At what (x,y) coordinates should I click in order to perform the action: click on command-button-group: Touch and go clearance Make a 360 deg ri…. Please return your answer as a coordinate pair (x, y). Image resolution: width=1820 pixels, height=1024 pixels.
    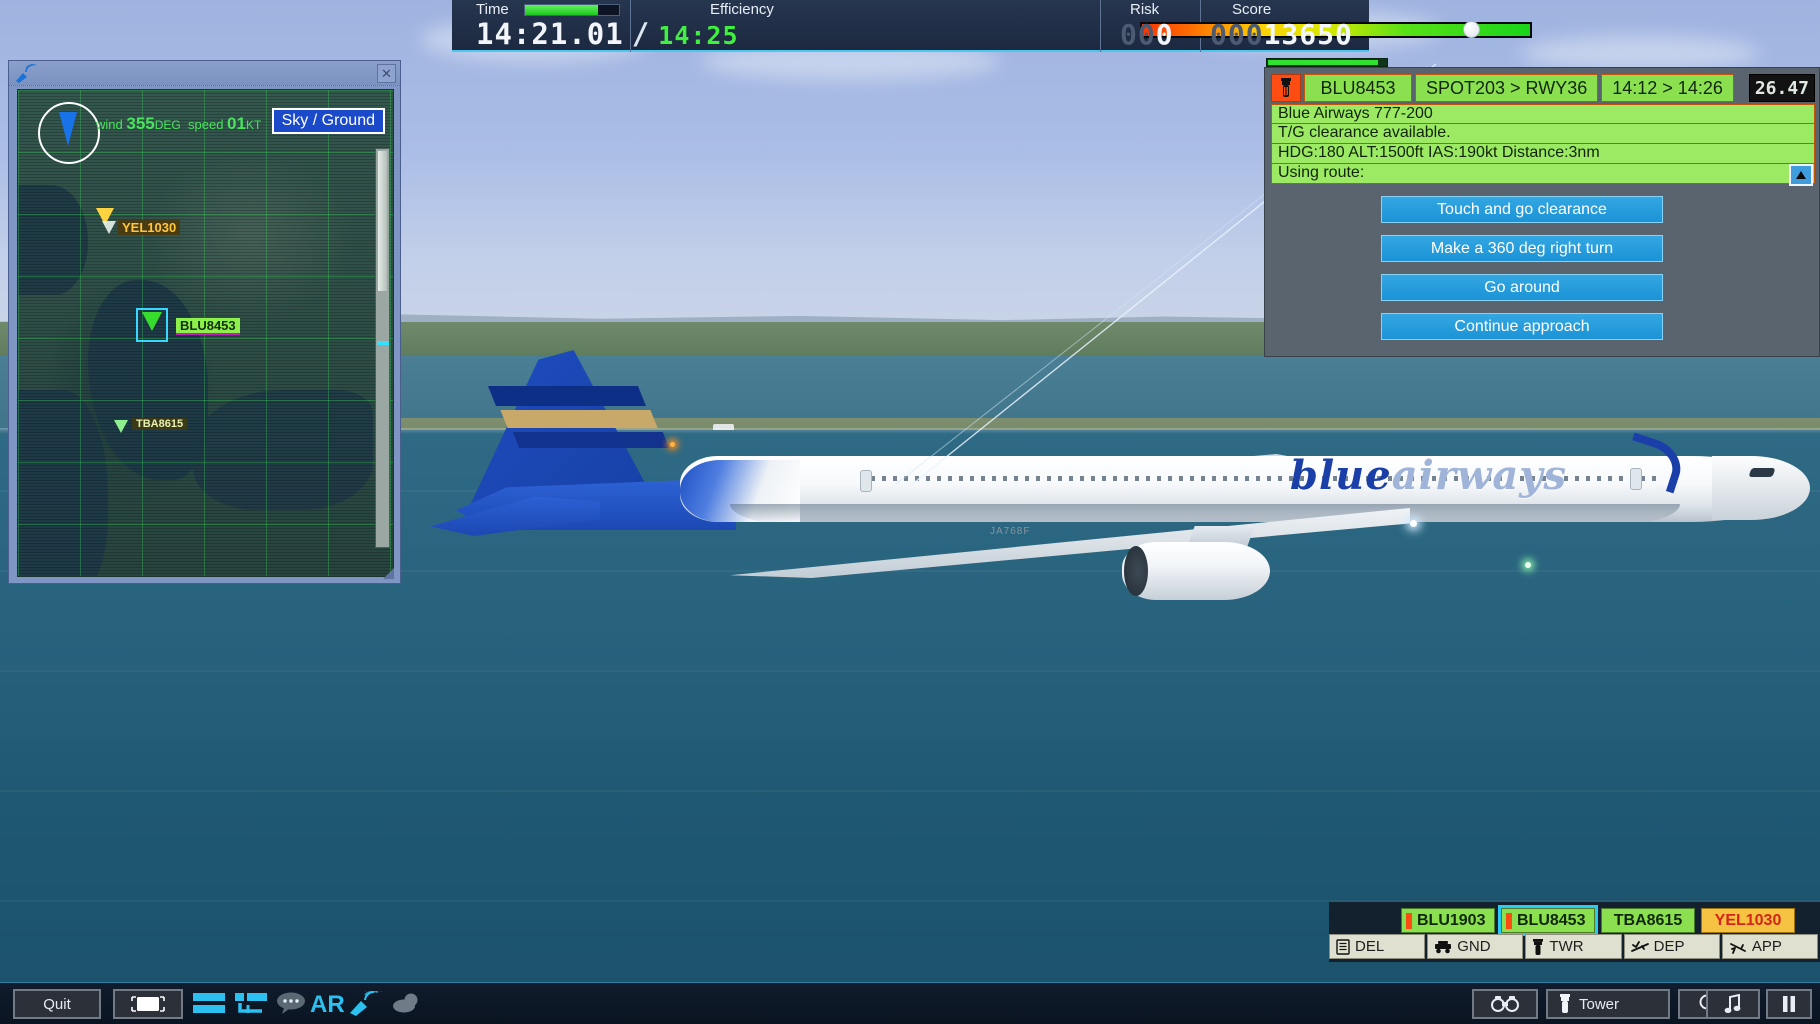
    Looking at the image, I should click on (1522, 274).